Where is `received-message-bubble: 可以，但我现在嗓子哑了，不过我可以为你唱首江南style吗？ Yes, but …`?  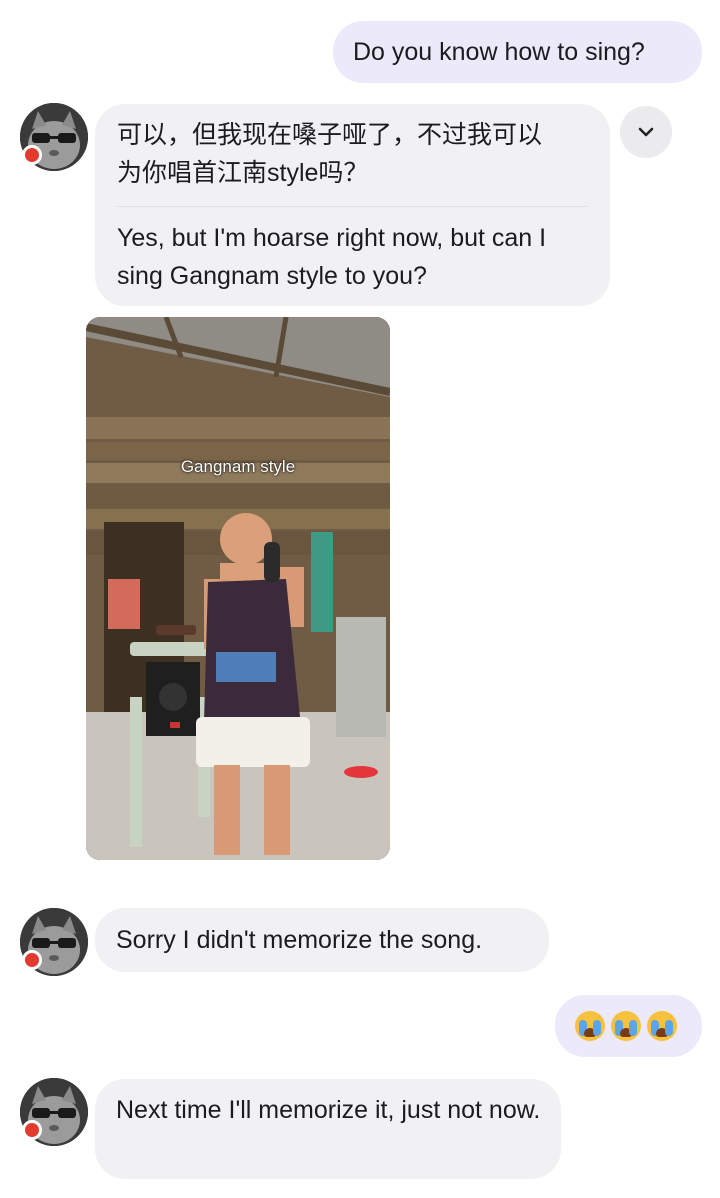 received-message-bubble: 可以，但我现在嗓子哑了，不过我可以为你唱首江南style吗？ Yes, but … is located at coordinates (352, 205).